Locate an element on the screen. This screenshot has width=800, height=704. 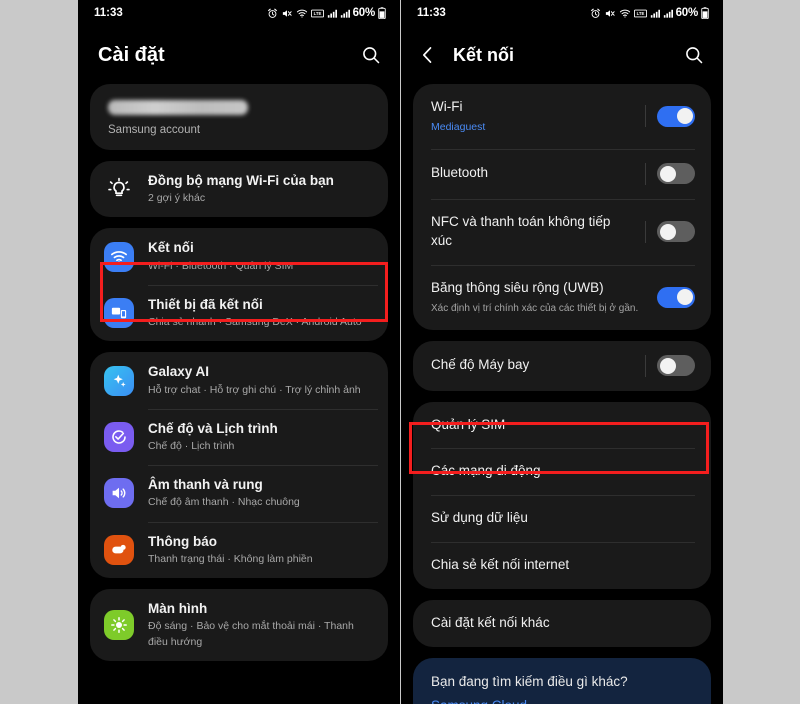
other-settings-card: Cài đặt kết nối khác is located at coordinates (562, 624).